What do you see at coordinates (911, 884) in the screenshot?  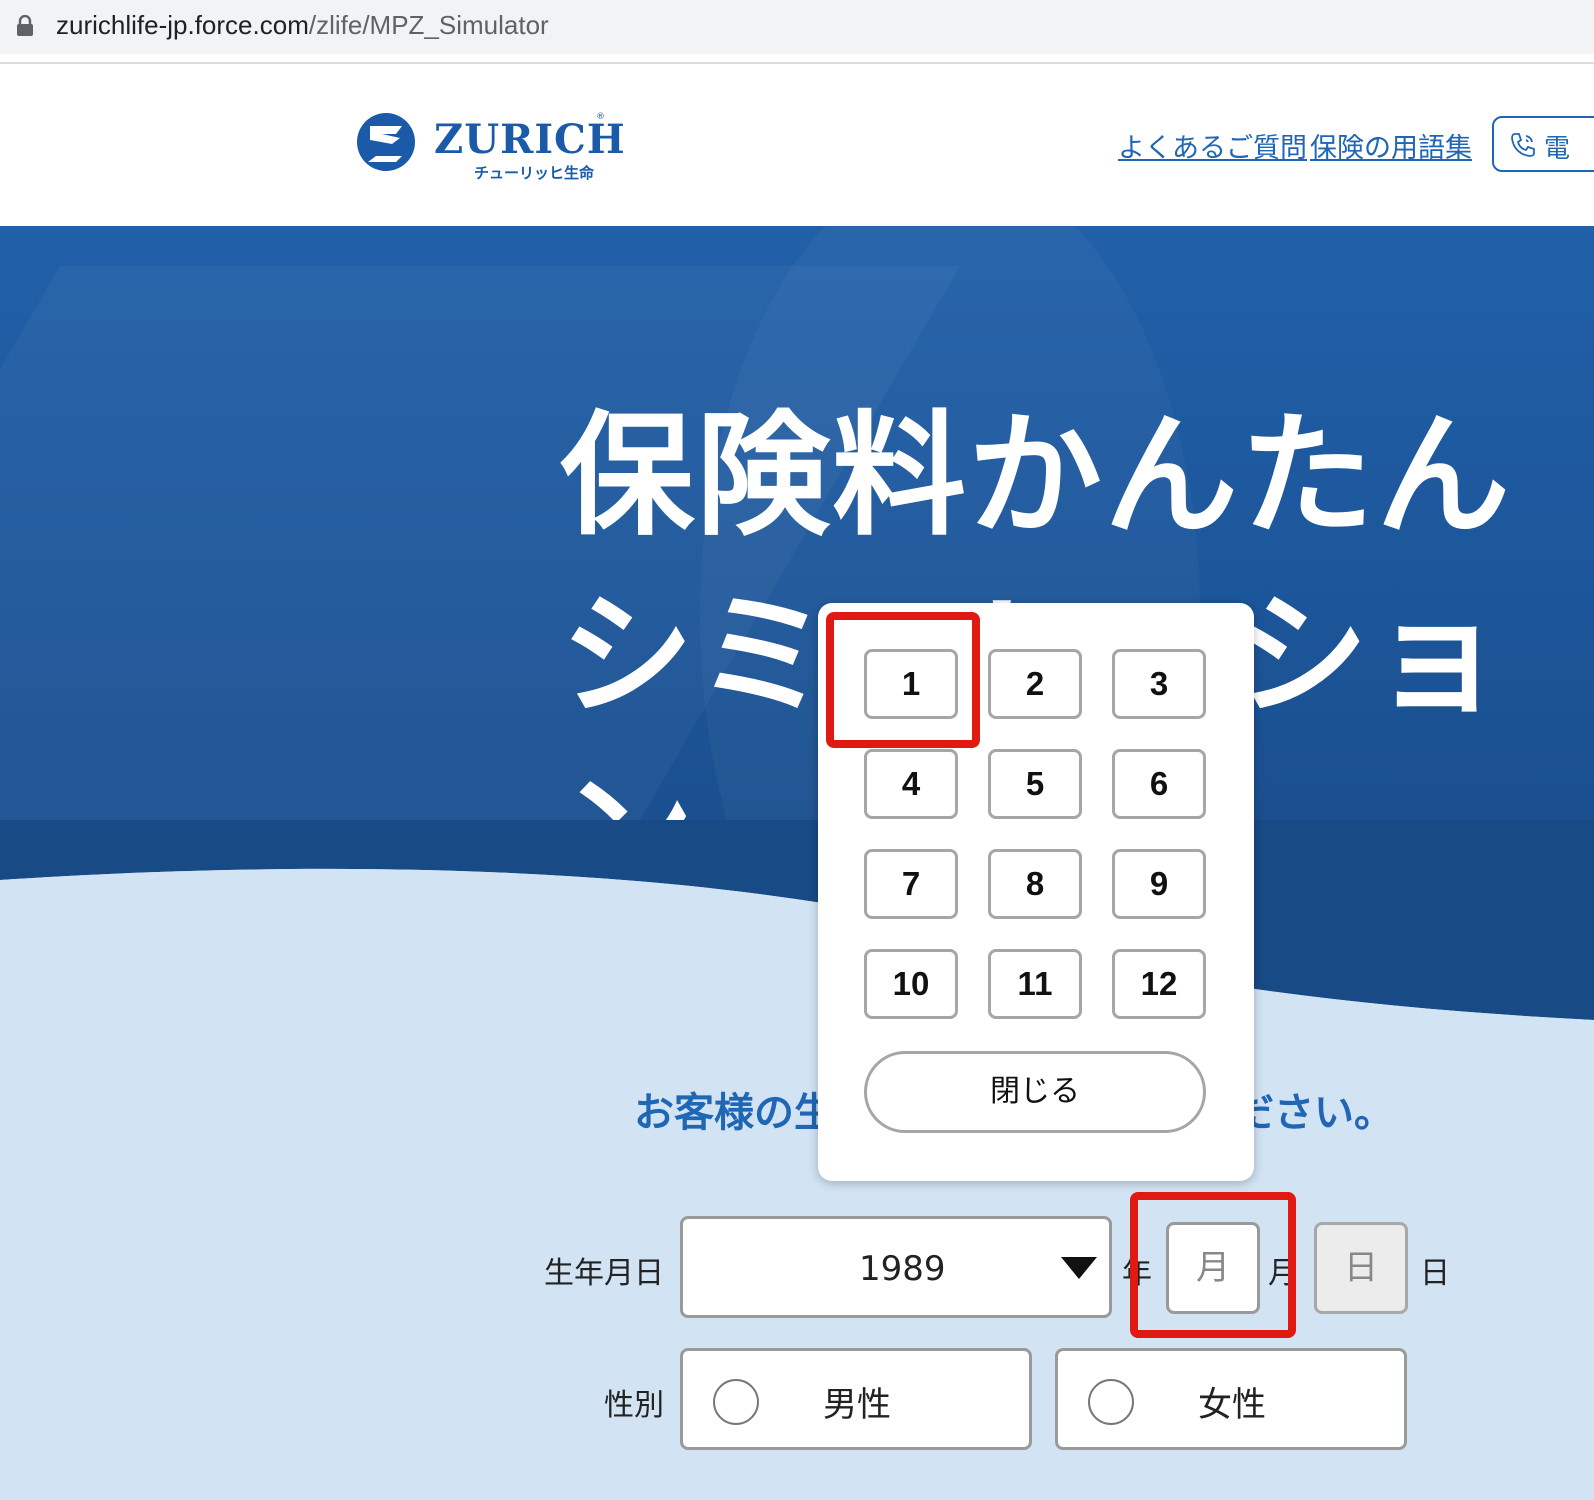 I see `month-option-7: 7` at bounding box center [911, 884].